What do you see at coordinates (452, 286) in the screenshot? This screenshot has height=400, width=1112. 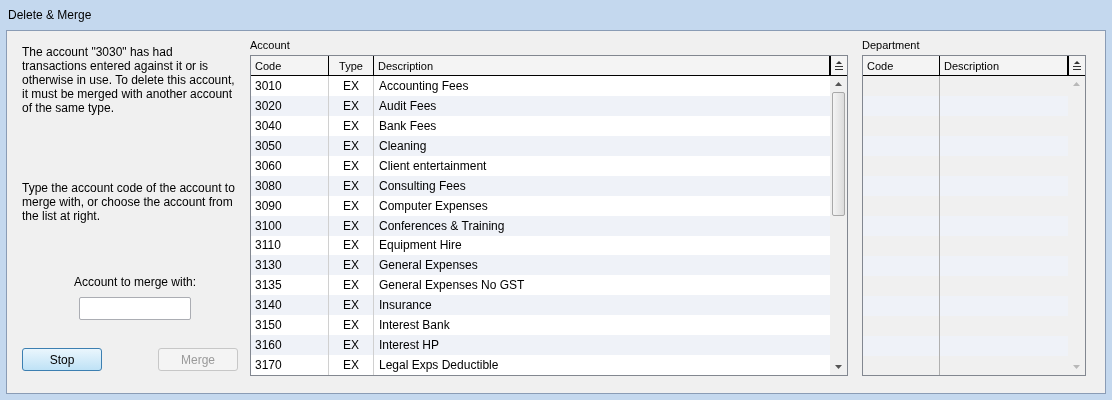 I see `table-cell-text: General Expenses No GST` at bounding box center [452, 286].